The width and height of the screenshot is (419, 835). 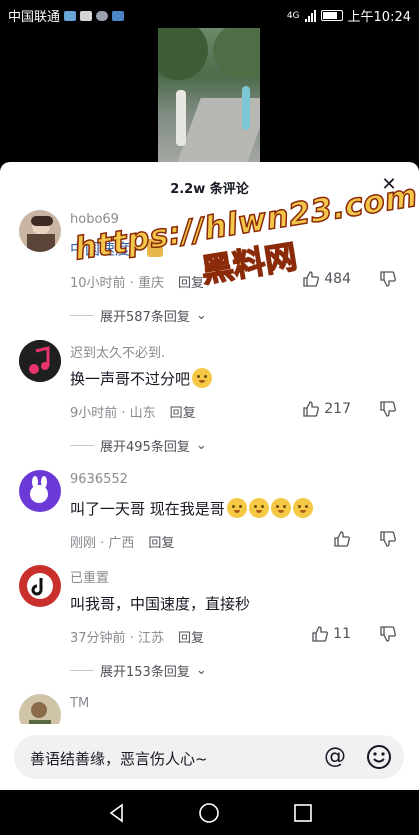 I want to click on like-button: 484, so click(x=326, y=279).